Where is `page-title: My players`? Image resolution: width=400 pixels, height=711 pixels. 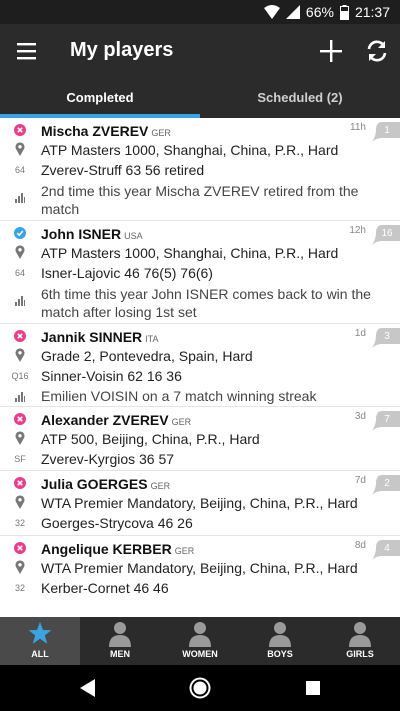
page-title: My players is located at coordinates (122, 50).